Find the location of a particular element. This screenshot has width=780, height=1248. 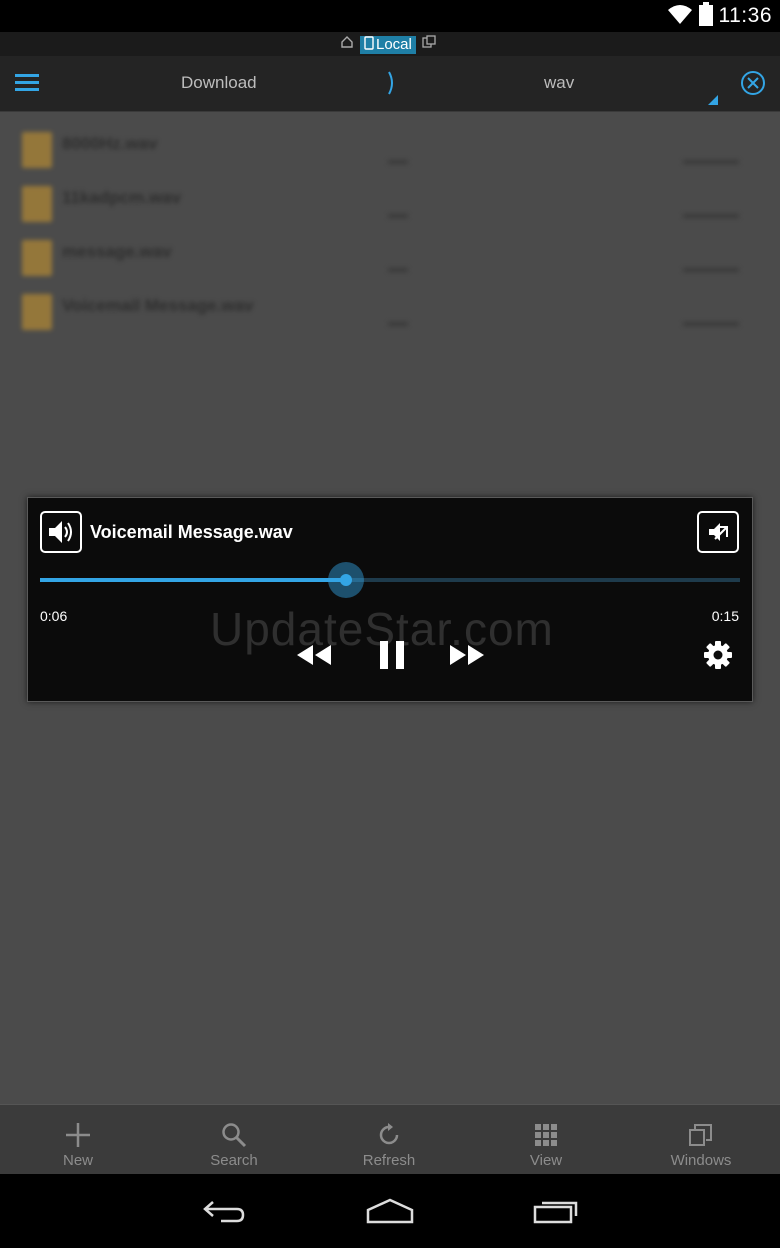

search-label: Search is located at coordinates (234, 1160).